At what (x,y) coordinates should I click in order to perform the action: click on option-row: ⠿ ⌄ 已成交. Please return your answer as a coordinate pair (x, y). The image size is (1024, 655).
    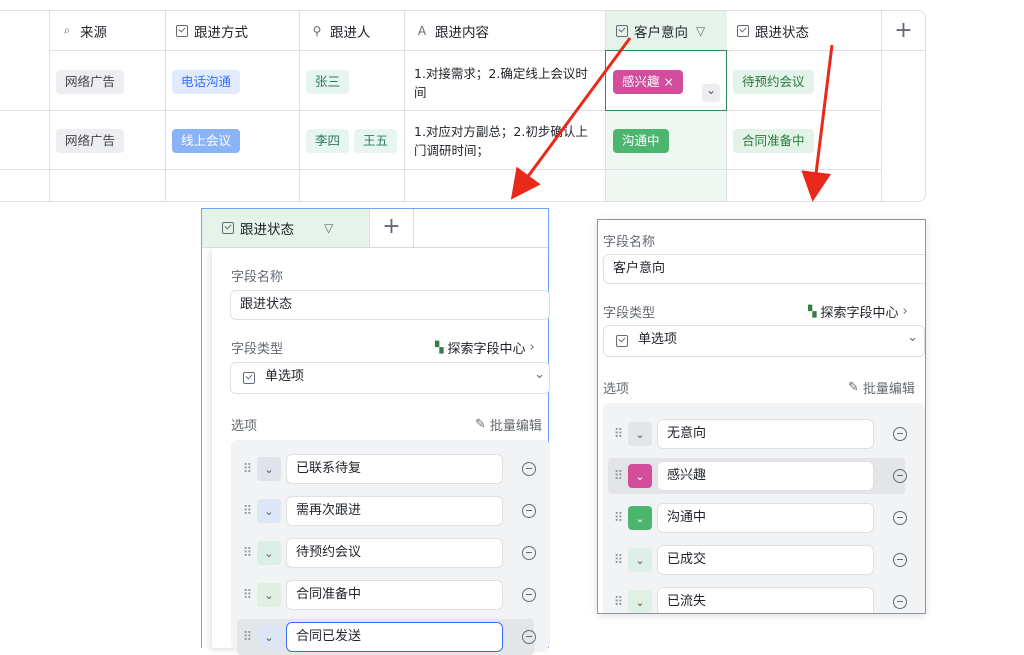
    Looking at the image, I should click on (741, 560).